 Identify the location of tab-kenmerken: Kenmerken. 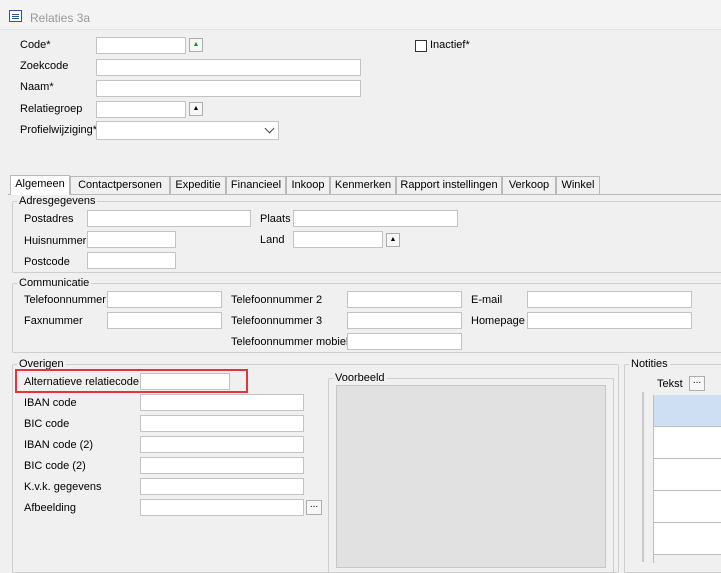
(363, 185).